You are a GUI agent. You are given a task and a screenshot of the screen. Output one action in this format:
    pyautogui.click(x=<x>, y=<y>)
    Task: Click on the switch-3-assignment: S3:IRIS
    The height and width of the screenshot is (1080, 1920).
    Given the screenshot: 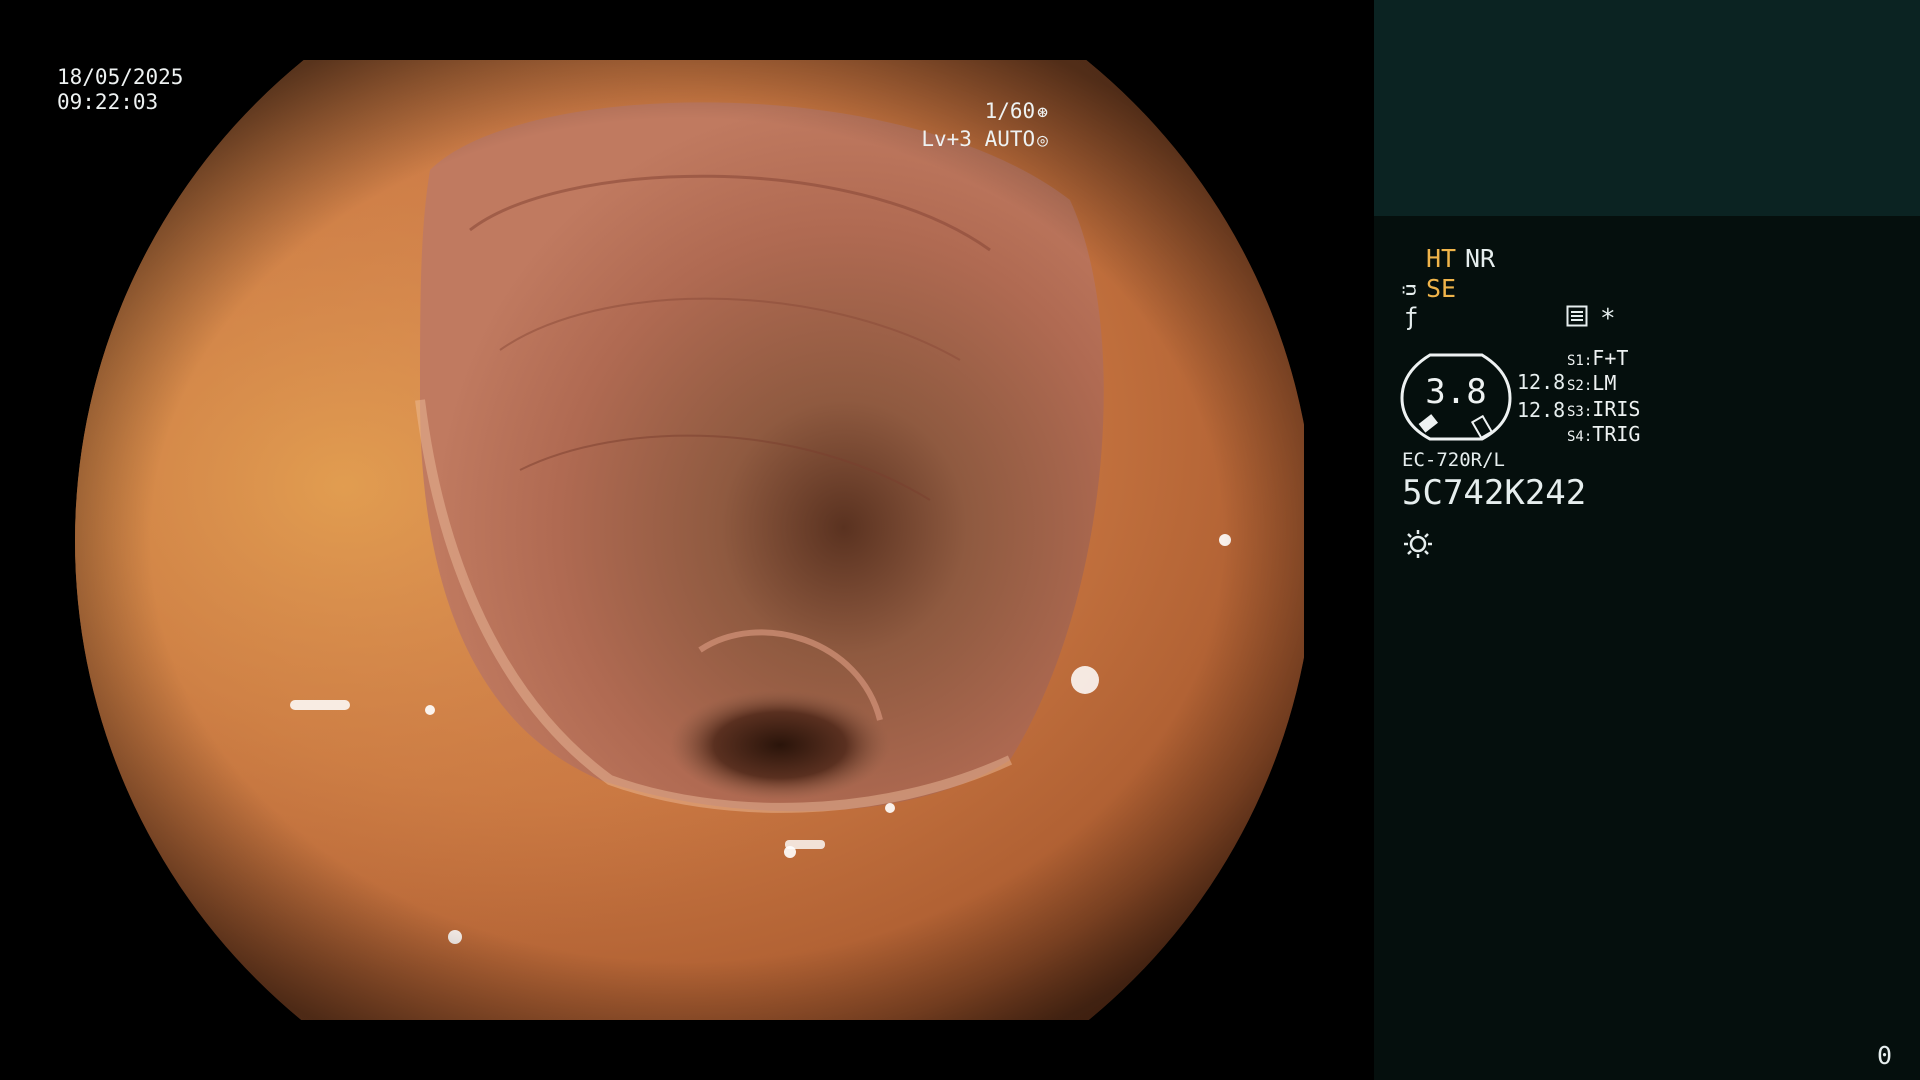 What is the action you would take?
    pyautogui.click(x=1604, y=409)
    